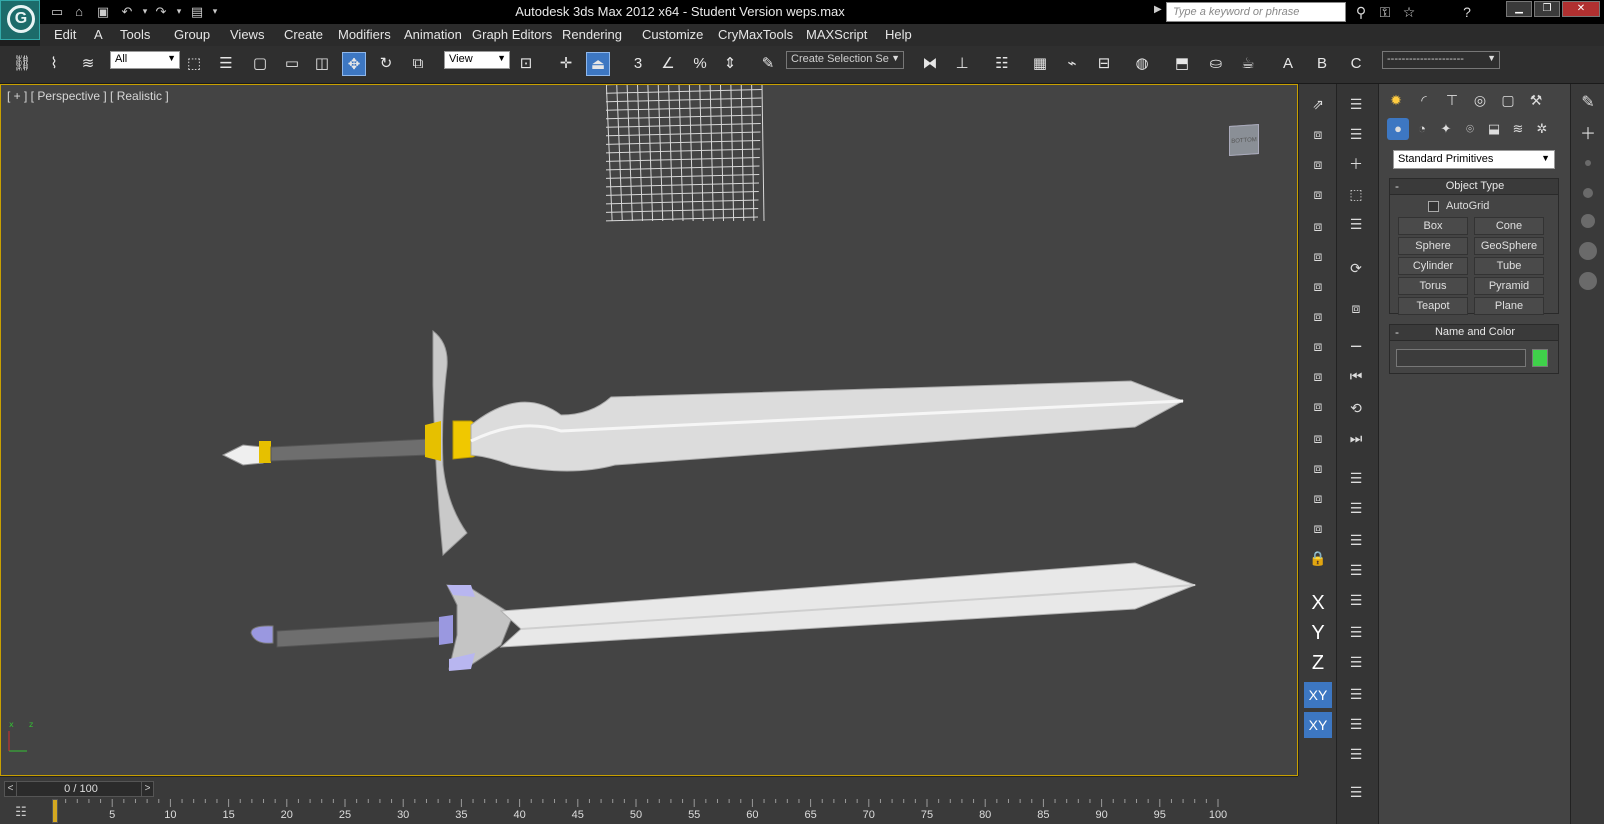  I want to click on display-tab-icon: ▢, so click(1508, 100).